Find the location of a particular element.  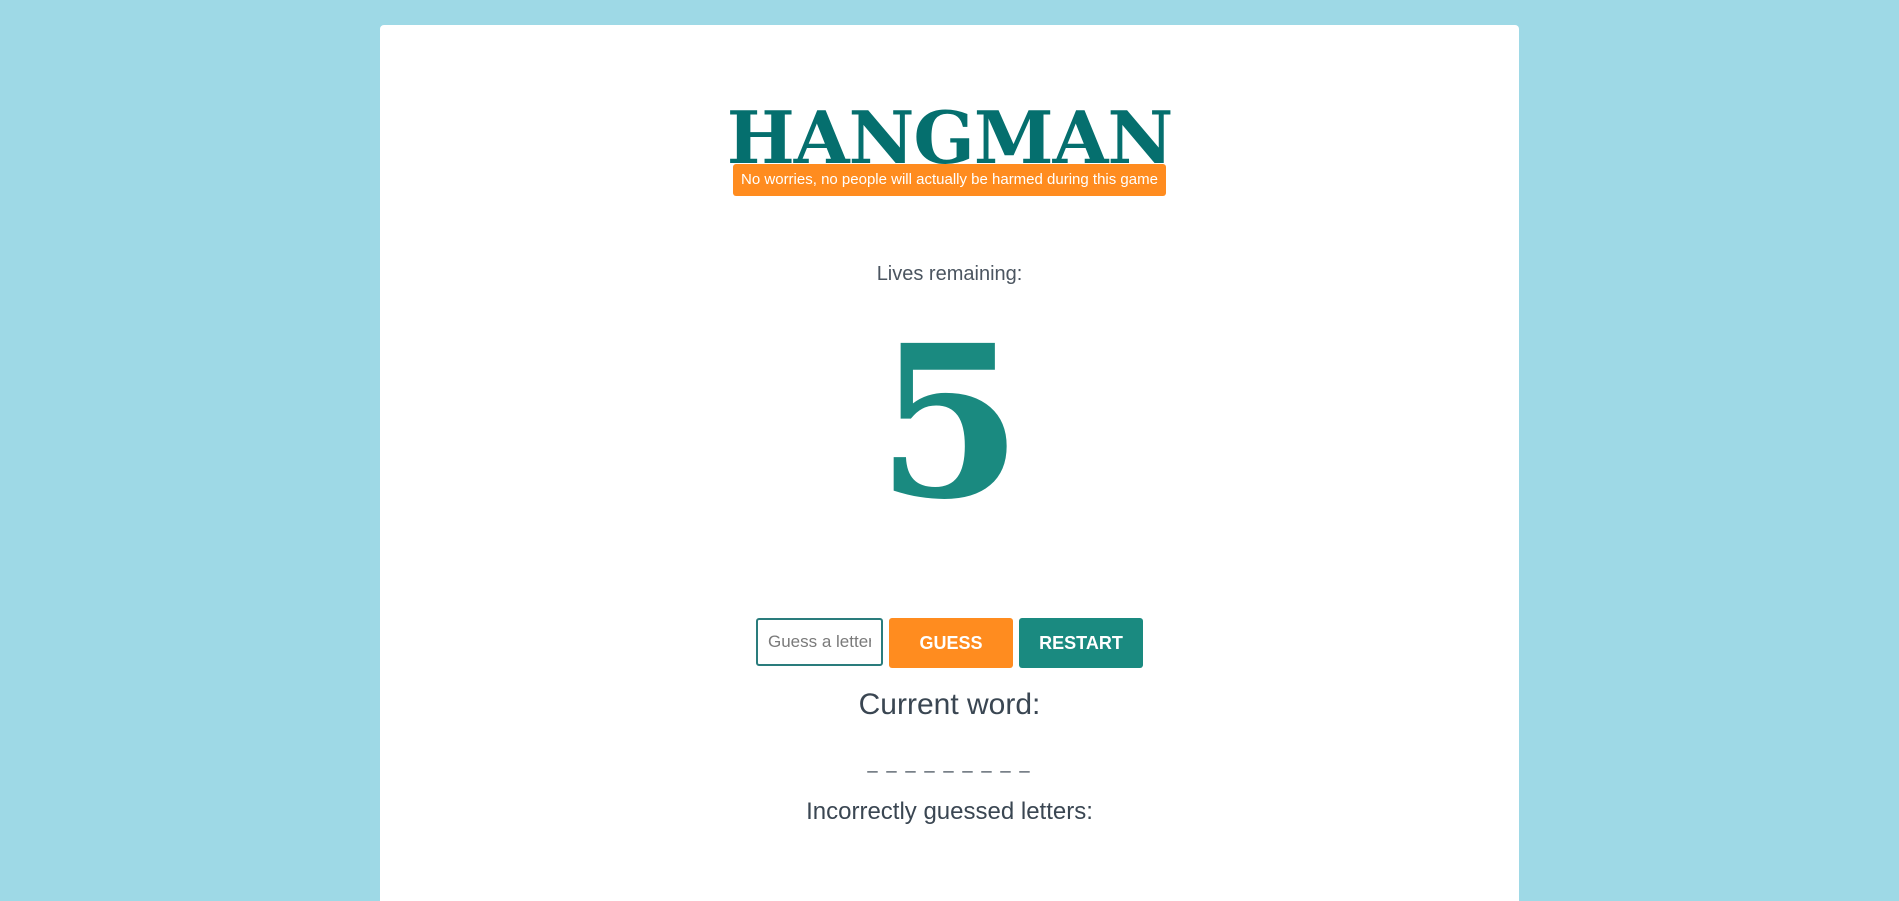

guess-button: GUESS is located at coordinates (951, 643).